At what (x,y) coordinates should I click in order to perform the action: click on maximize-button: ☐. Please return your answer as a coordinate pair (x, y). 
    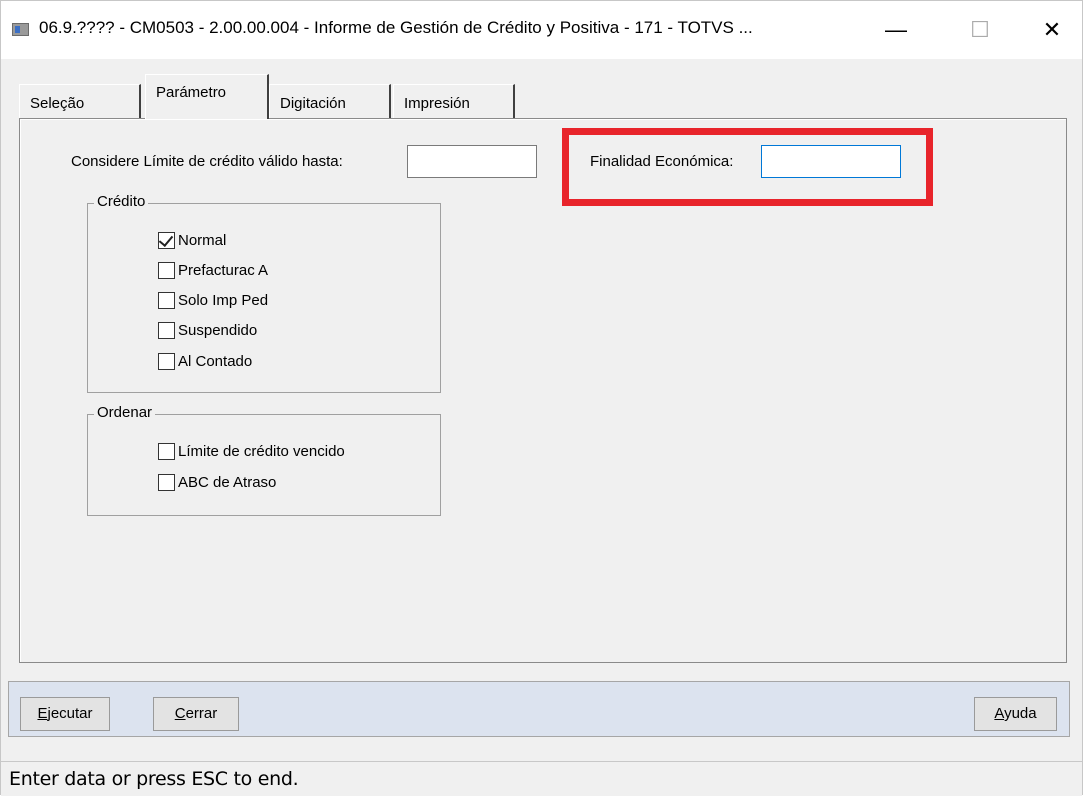
    Looking at the image, I should click on (980, 30).